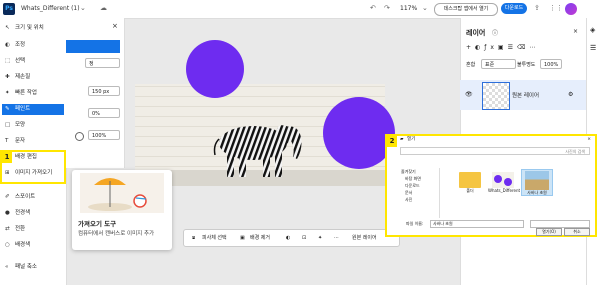 Image resolution: width=600 pixels, height=285 pixels. Describe the element at coordinates (495, 32) in the screenshot. I see `info-icon: ⓘ` at that location.